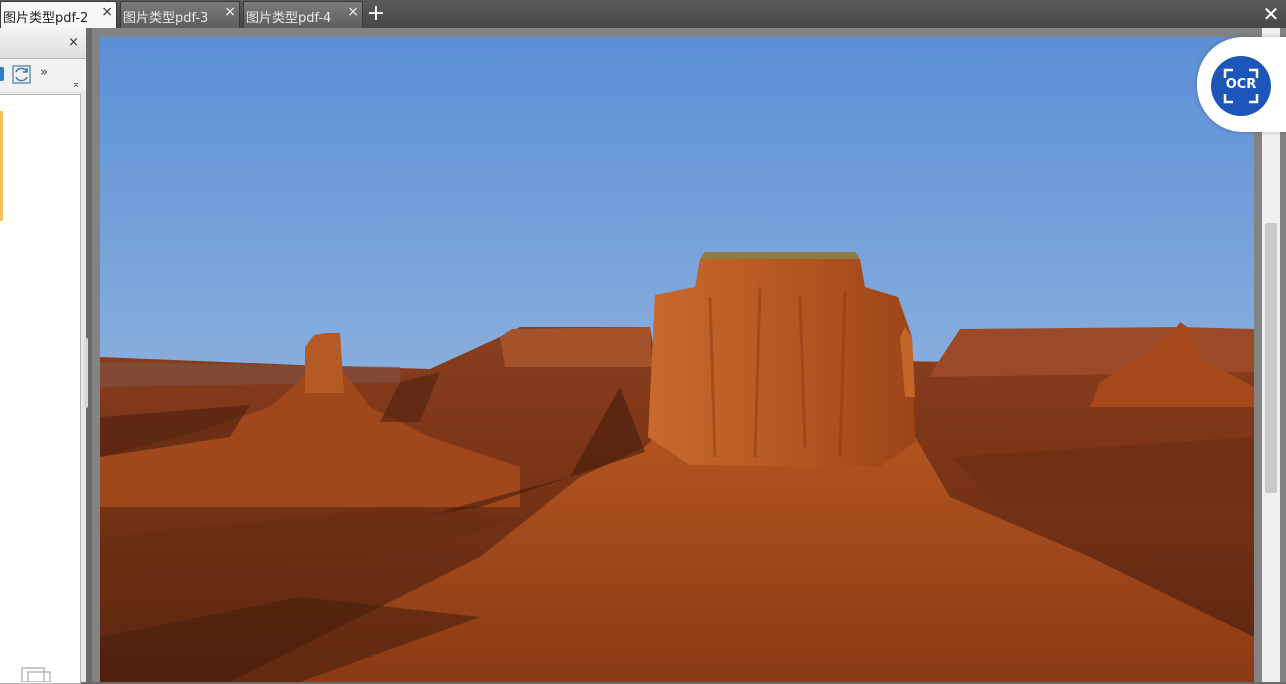 The width and height of the screenshot is (1286, 684). Describe the element at coordinates (1271, 358) in the screenshot. I see `scrollbar-thumb` at that location.